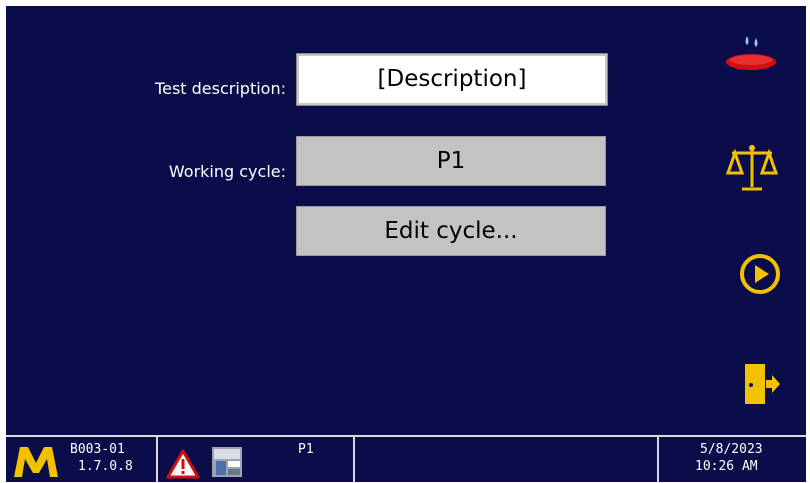 The image size is (810, 483). I want to click on exit-door-icon, so click(762, 384).